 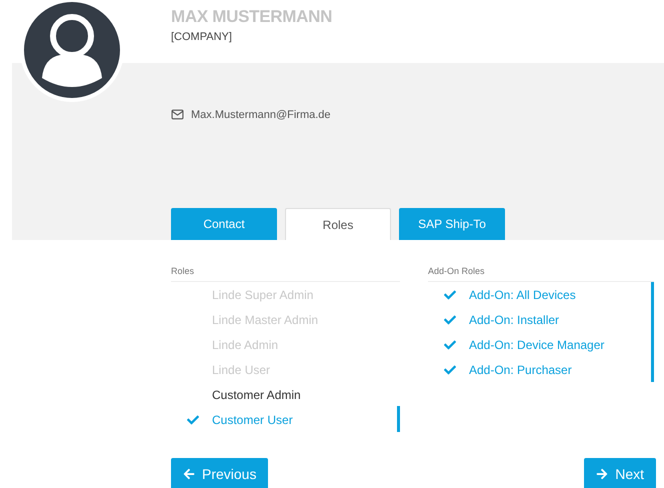 What do you see at coordinates (522, 295) in the screenshot?
I see `role-option: Add-On: All Devices` at bounding box center [522, 295].